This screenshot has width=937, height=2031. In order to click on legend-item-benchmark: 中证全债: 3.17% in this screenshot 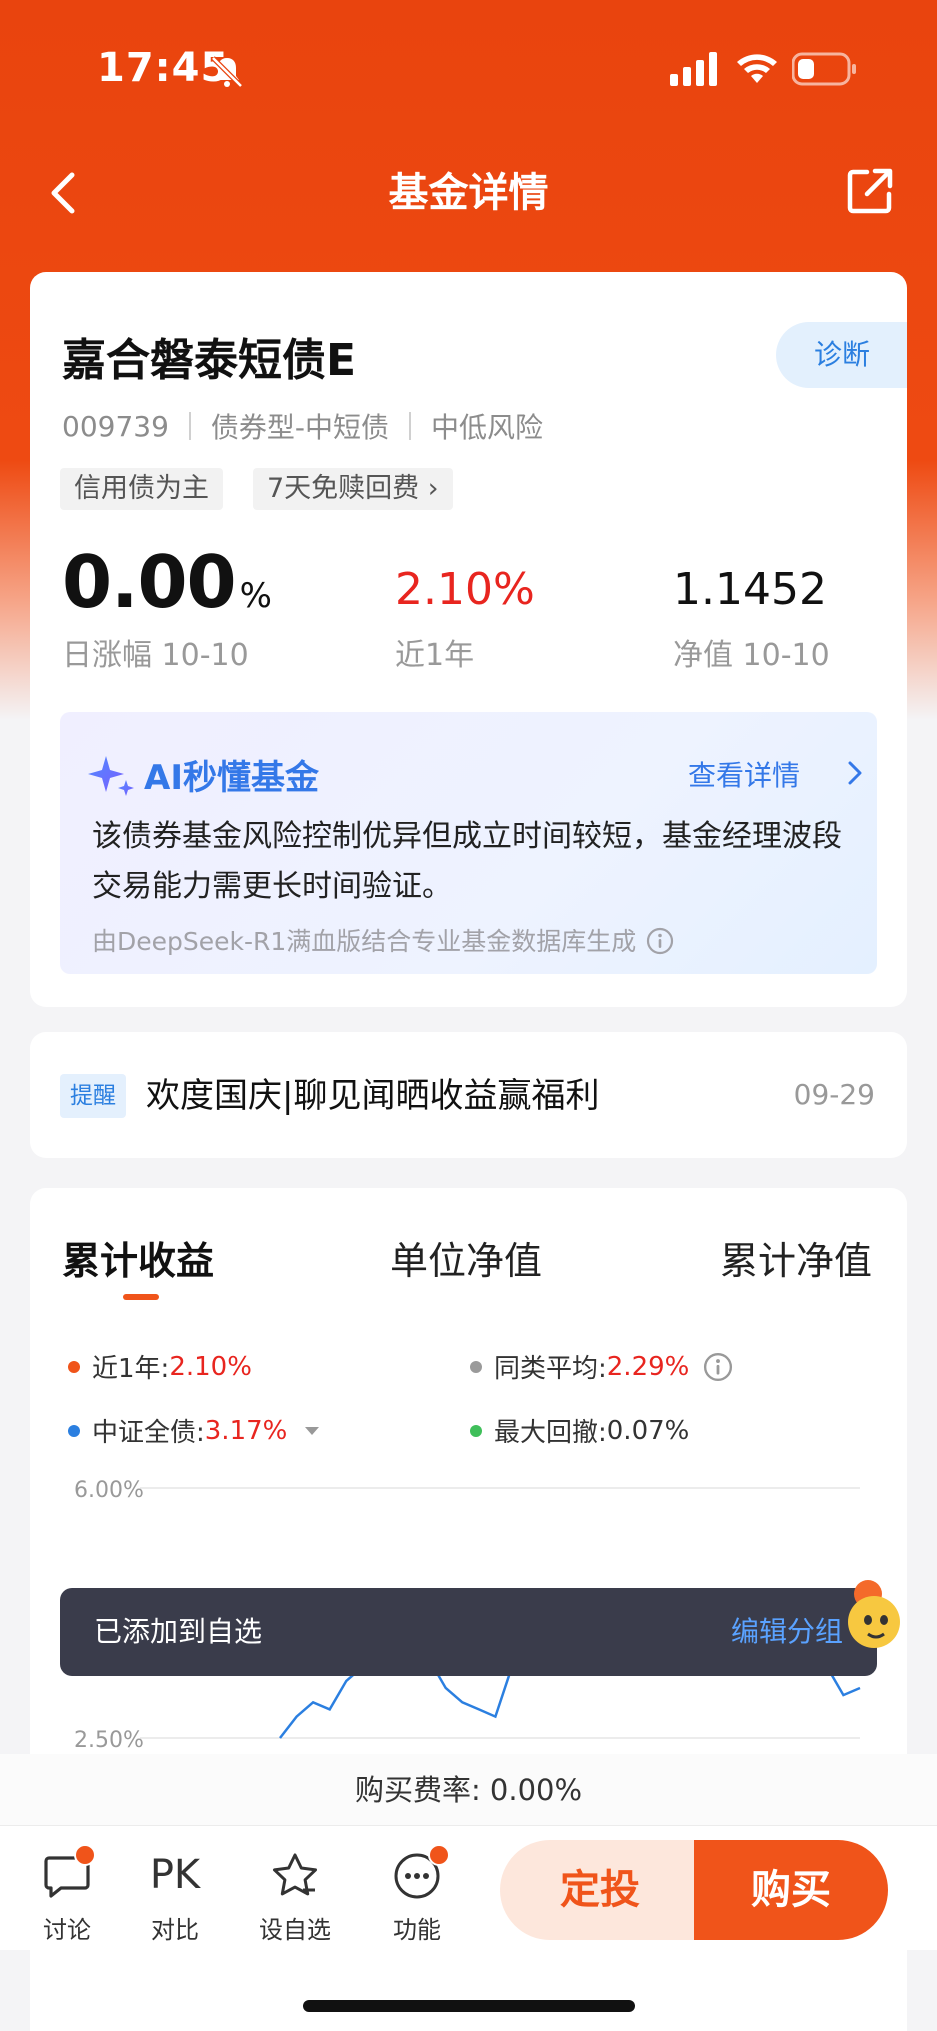, I will do `click(194, 1430)`.